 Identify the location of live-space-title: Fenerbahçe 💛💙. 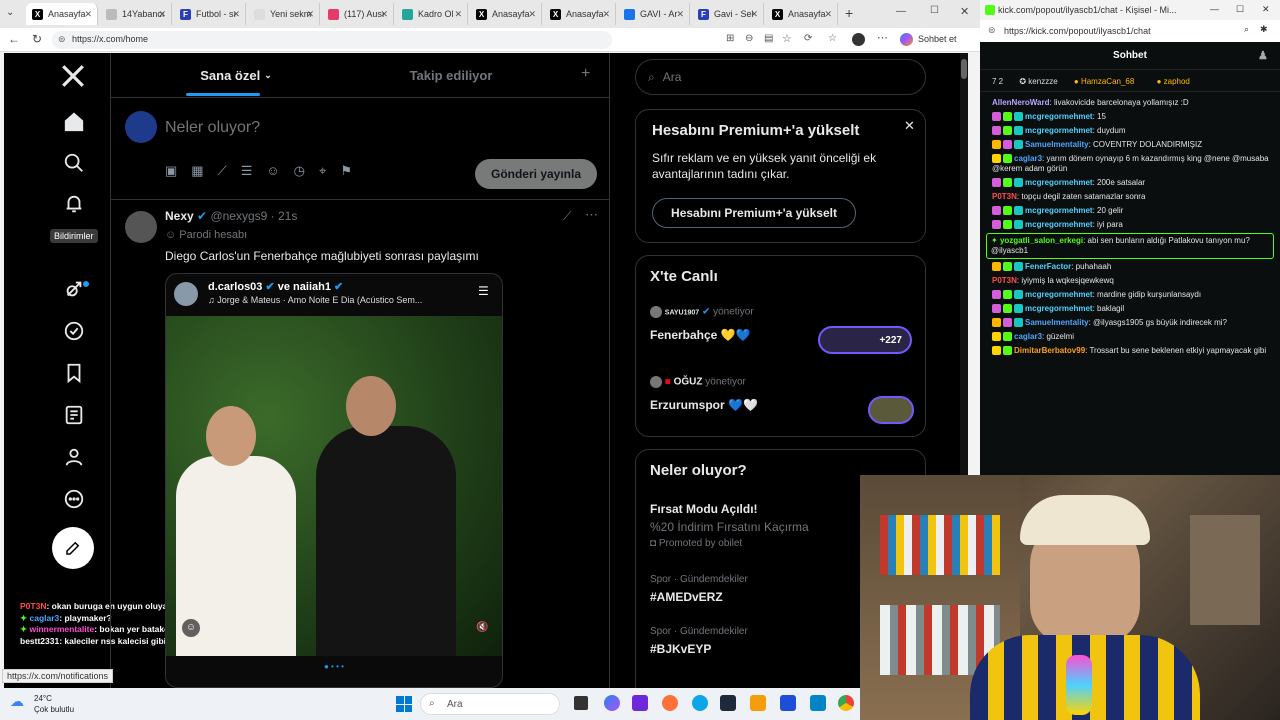
(700, 335).